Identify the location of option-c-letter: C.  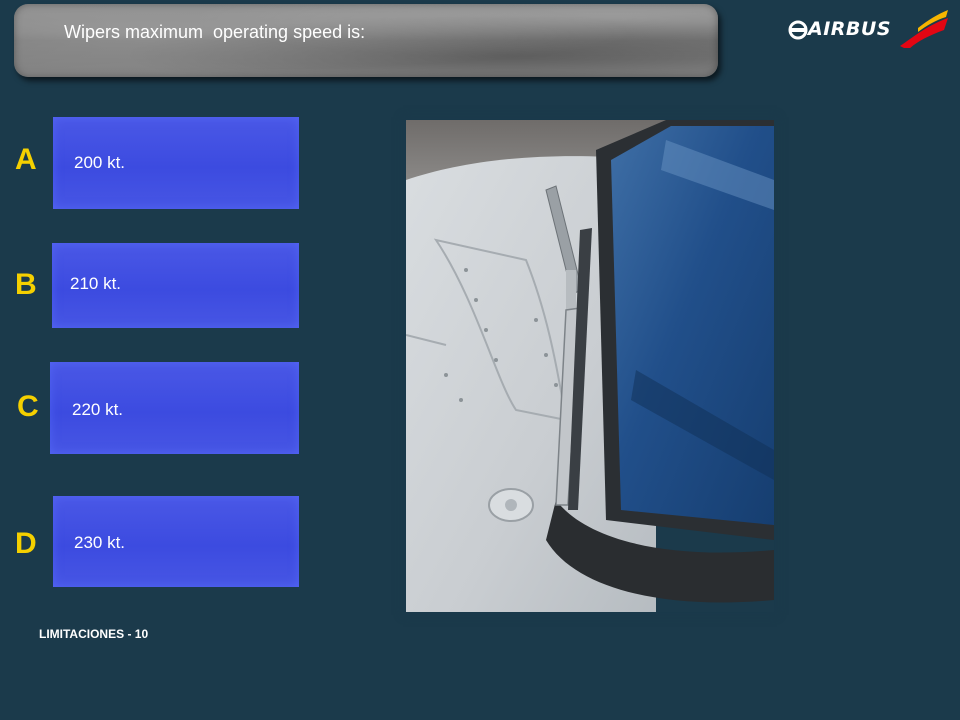
(28, 406).